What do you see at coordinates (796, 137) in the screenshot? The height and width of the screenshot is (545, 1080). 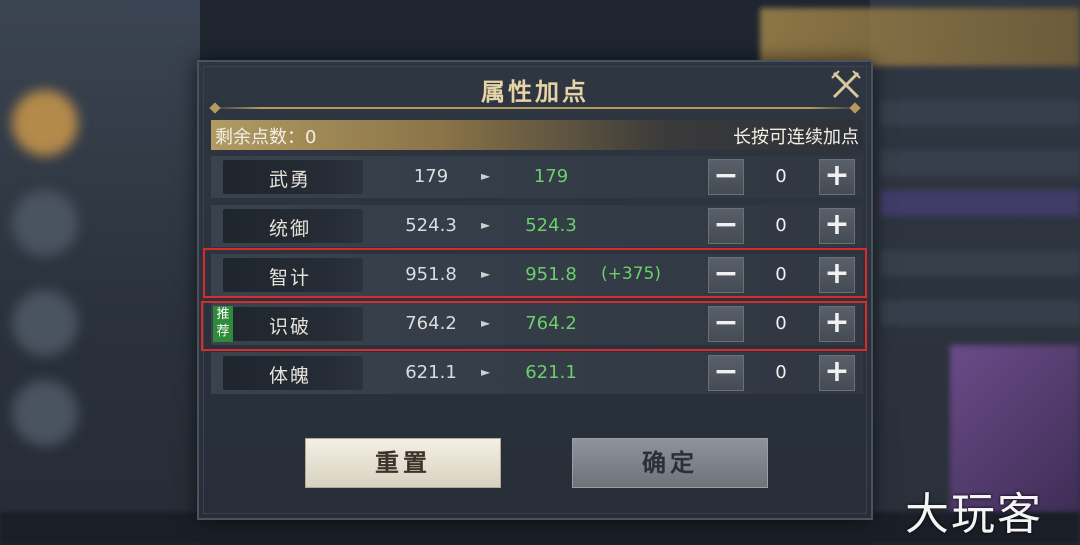 I see `long-press-hint: 长按可连续加点` at bounding box center [796, 137].